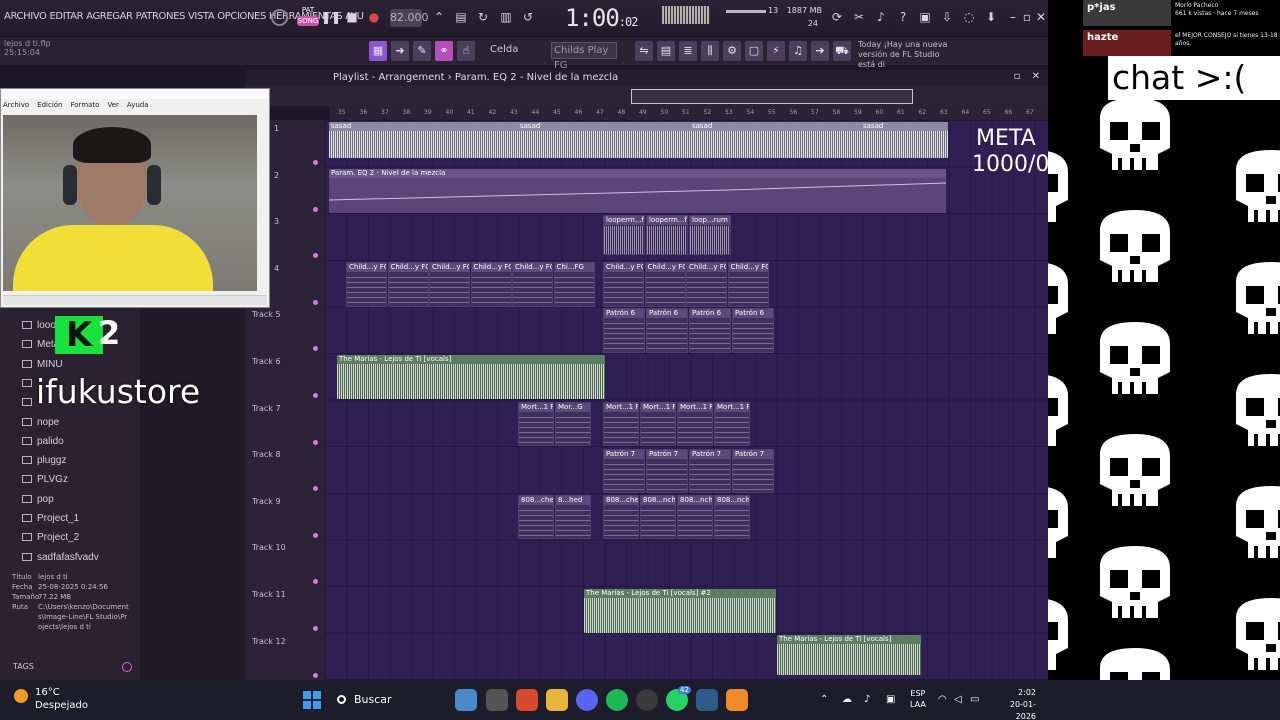 The width and height of the screenshot is (1280, 720). I want to click on np-menu-formato: Formato, so click(85, 105).